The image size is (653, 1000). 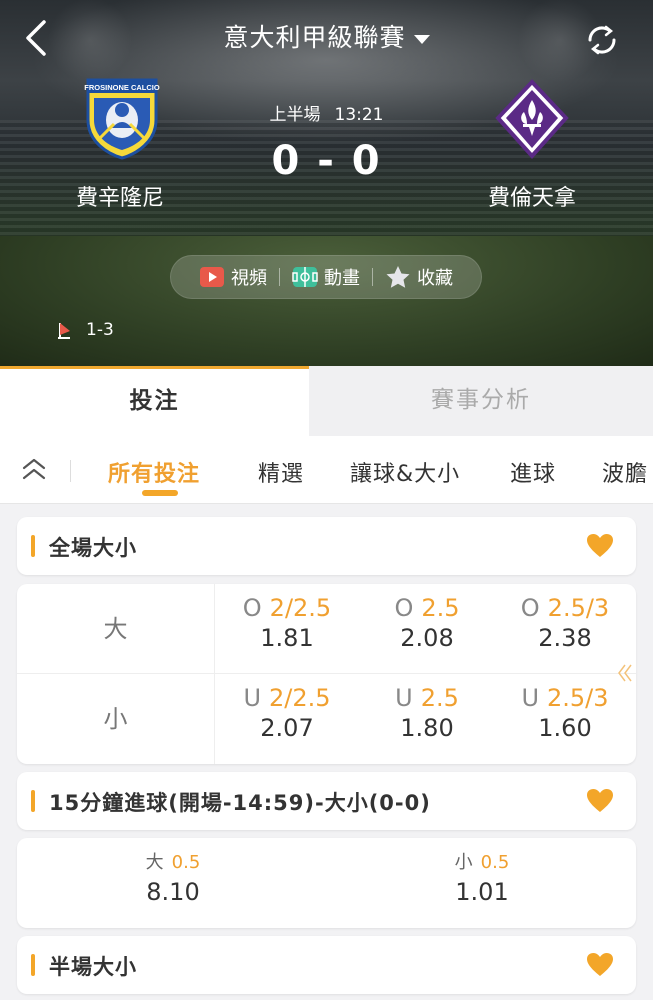 I want to click on odds-cell: O 2.5/3 2.38, so click(x=565, y=623).